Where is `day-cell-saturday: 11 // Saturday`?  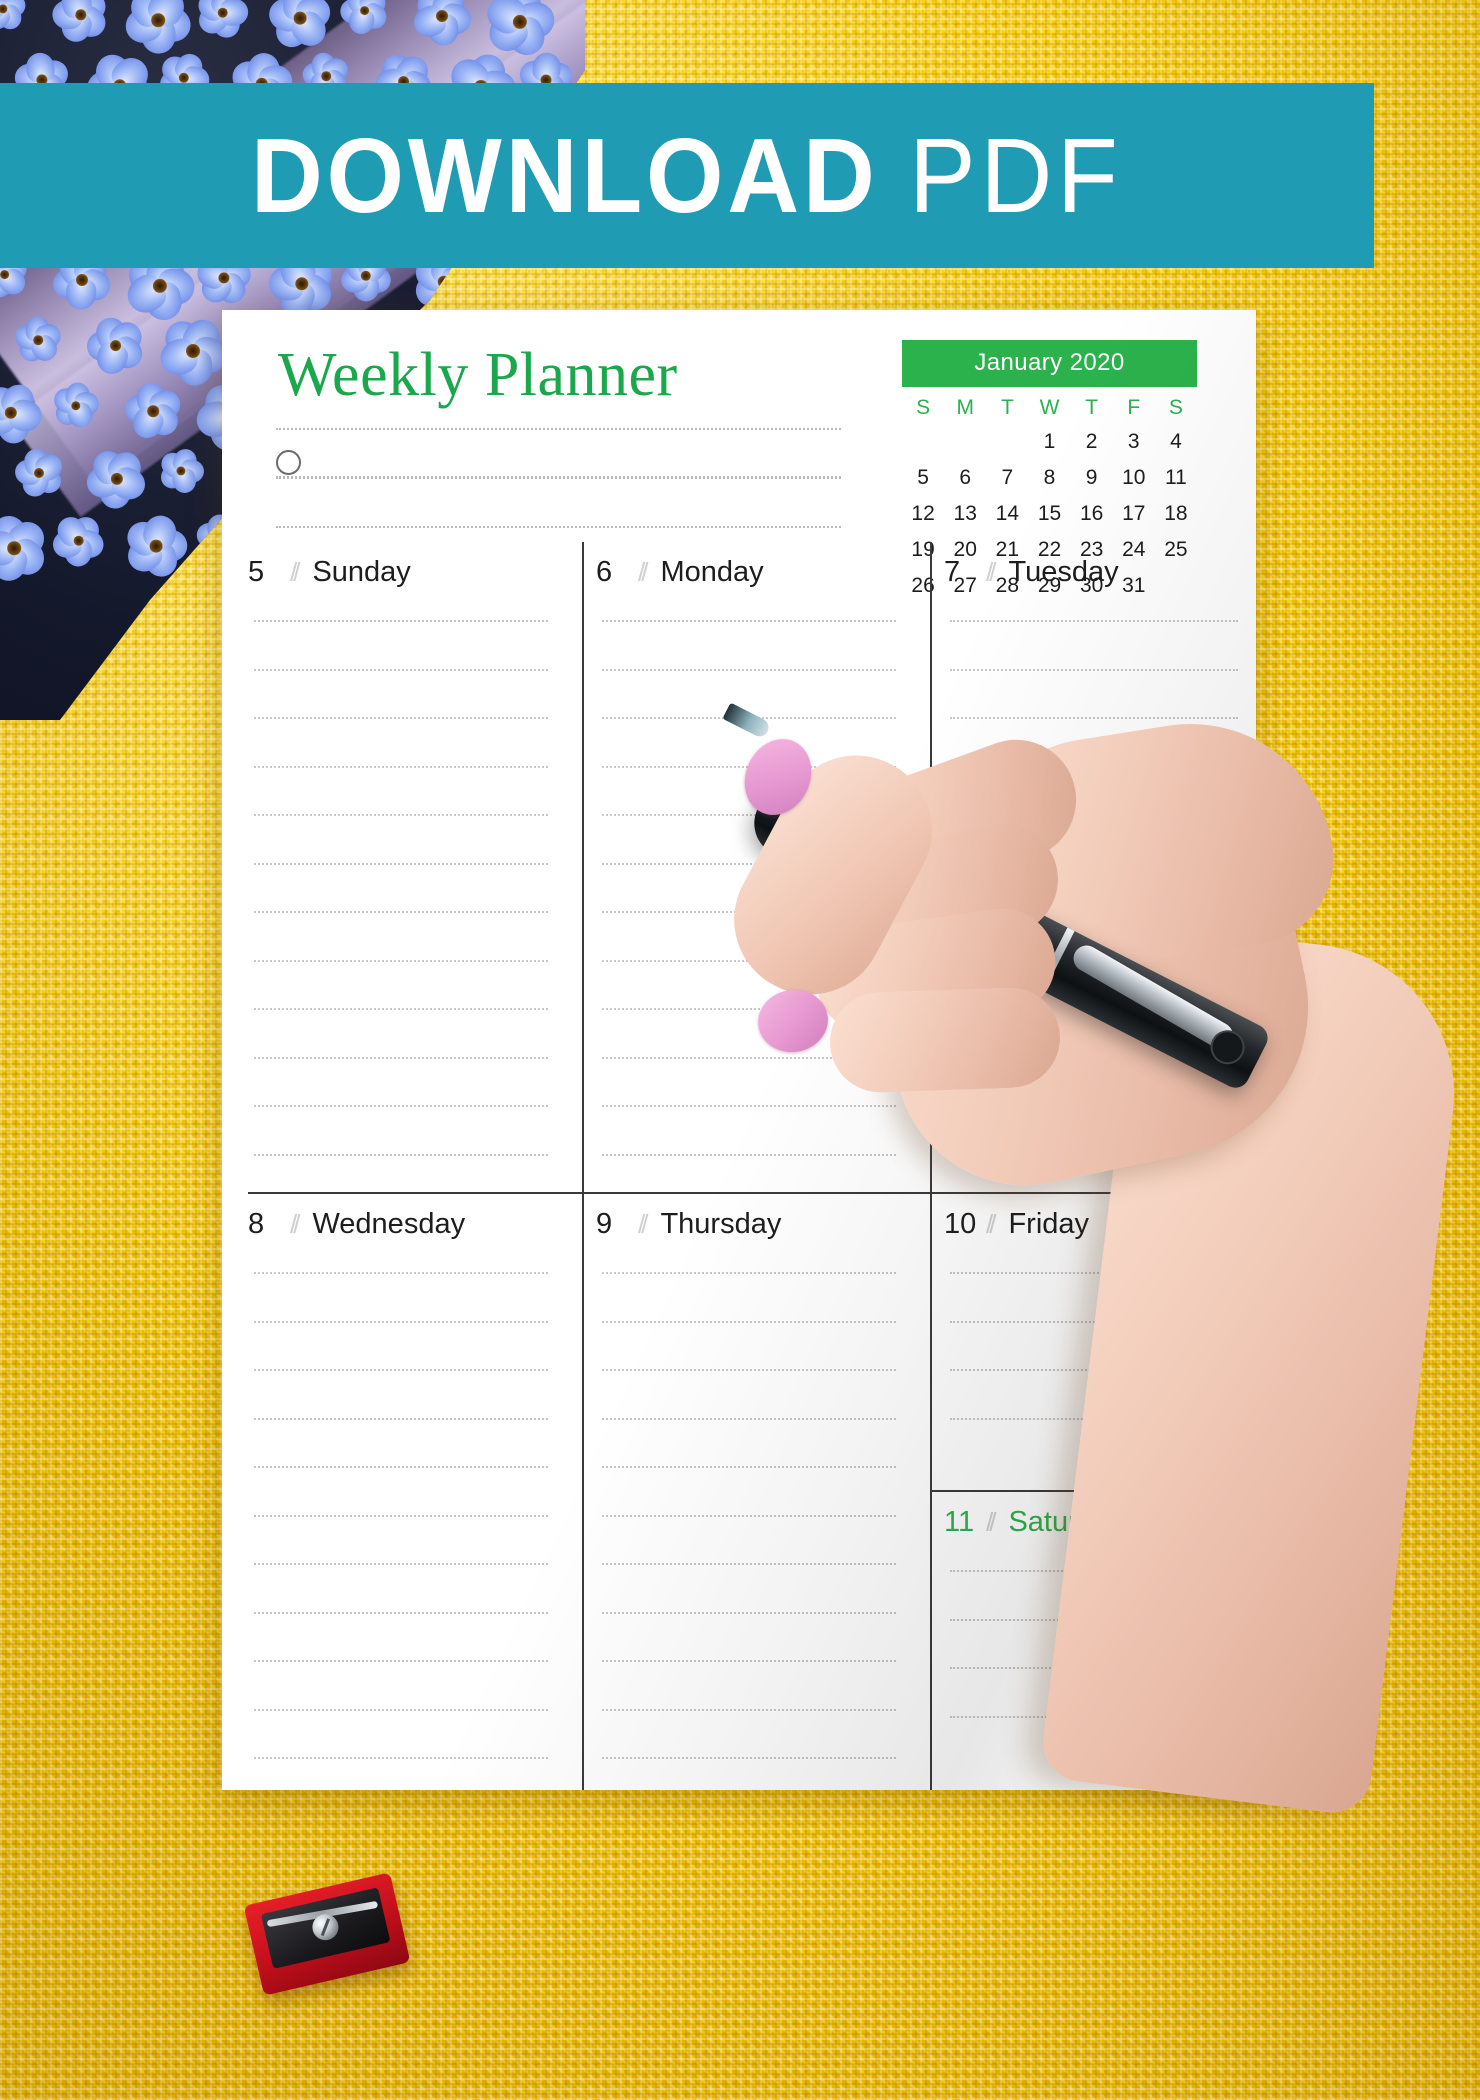 day-cell-saturday: 11 // Saturday is located at coordinates (1100, 1641).